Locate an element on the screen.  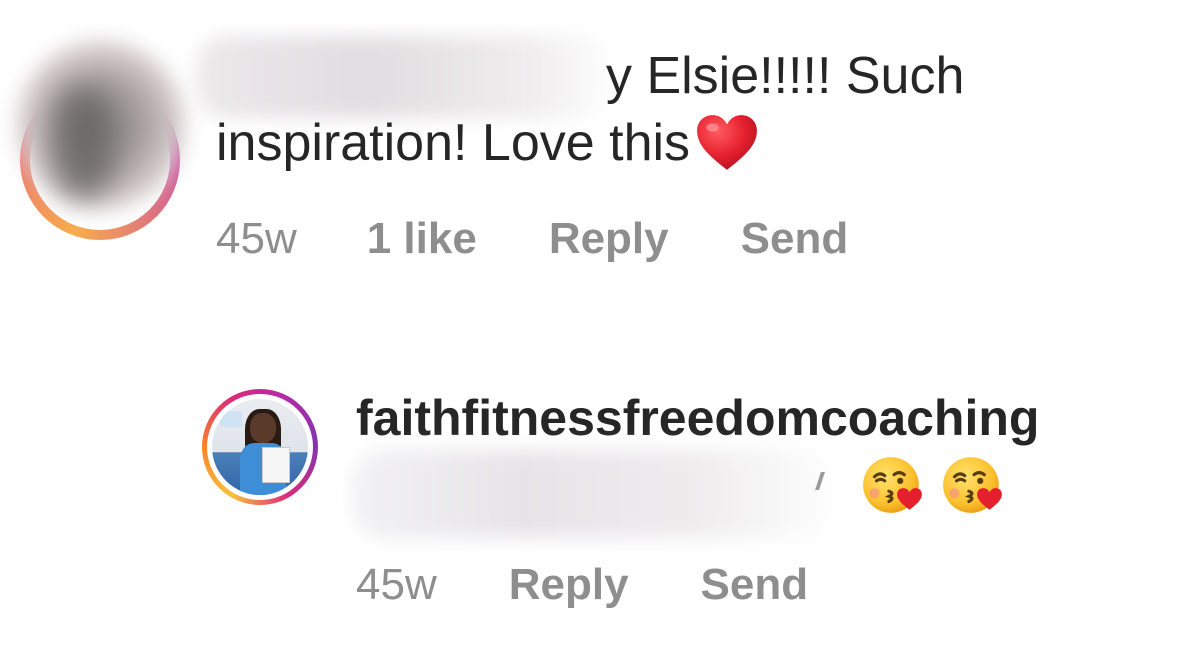
red-heart-icon is located at coordinates (727, 142).